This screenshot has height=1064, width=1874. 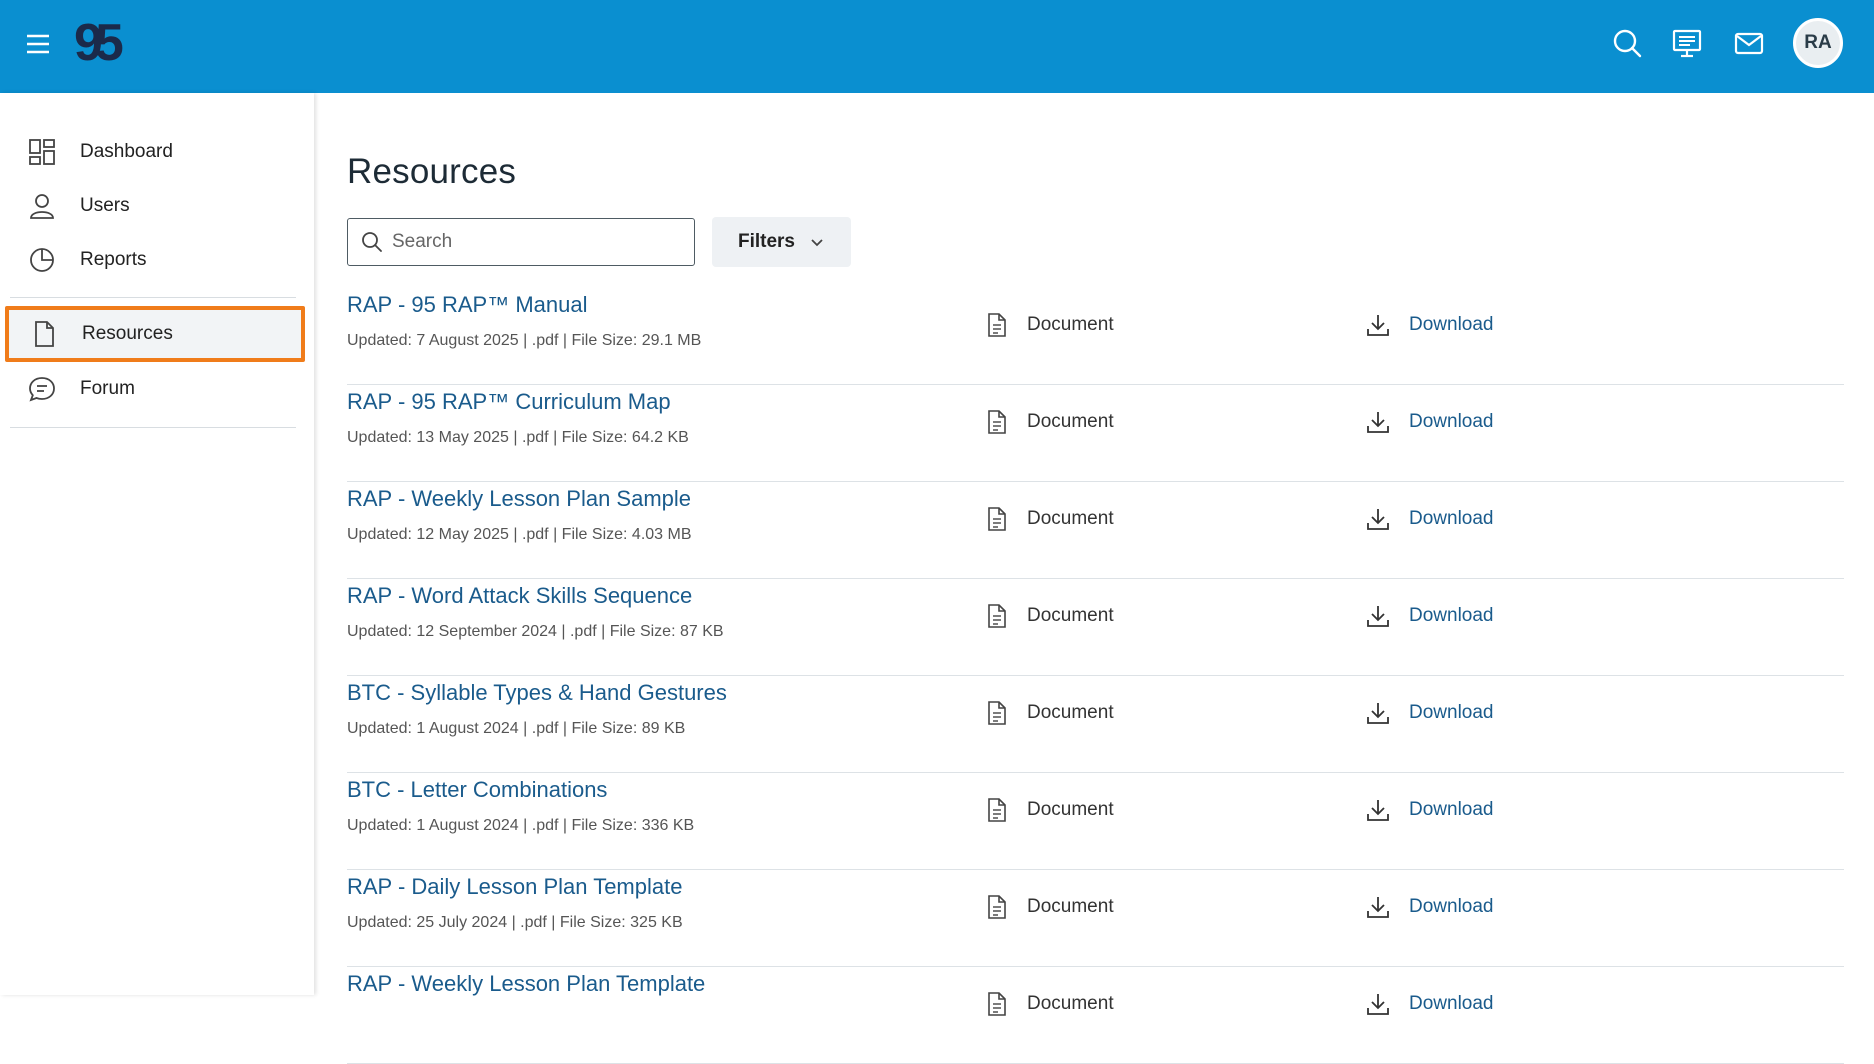 What do you see at coordinates (509, 402) in the screenshot?
I see `resource-title-link: RAP - 95 RAP™ Curriculum Map` at bounding box center [509, 402].